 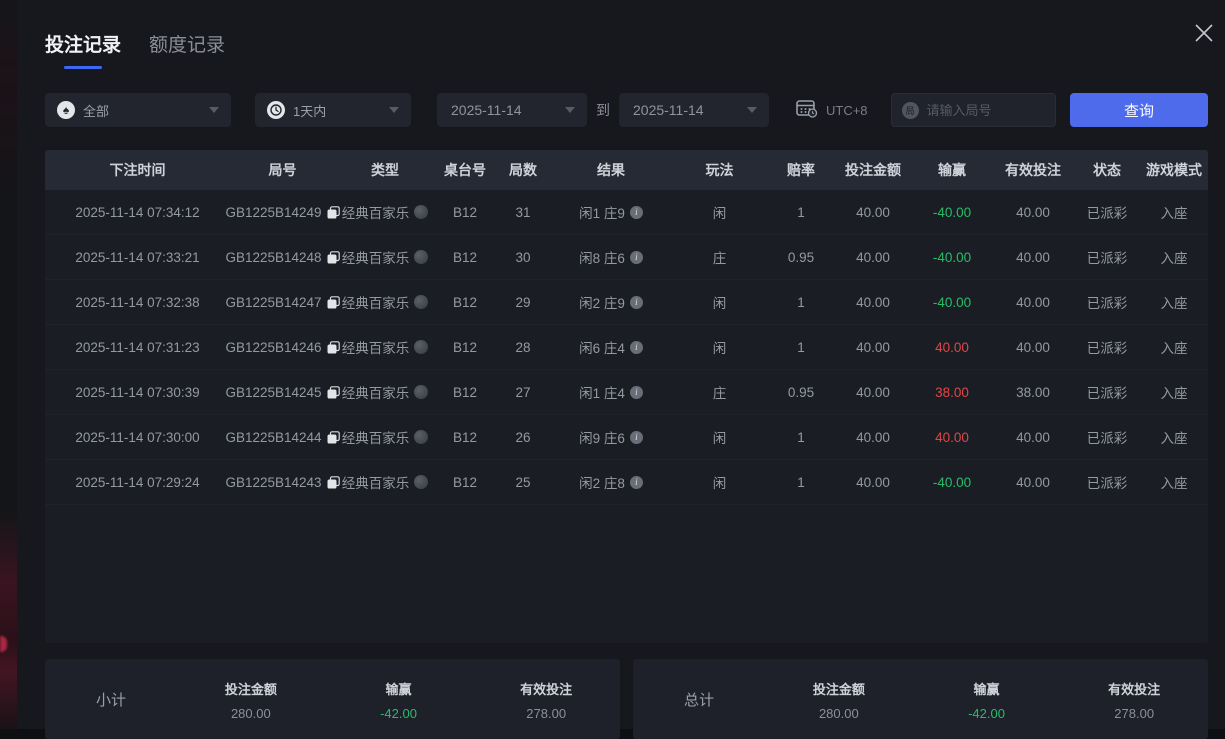 I want to click on subtotal-valid-bet: 有效投注 278.00, so click(x=546, y=701).